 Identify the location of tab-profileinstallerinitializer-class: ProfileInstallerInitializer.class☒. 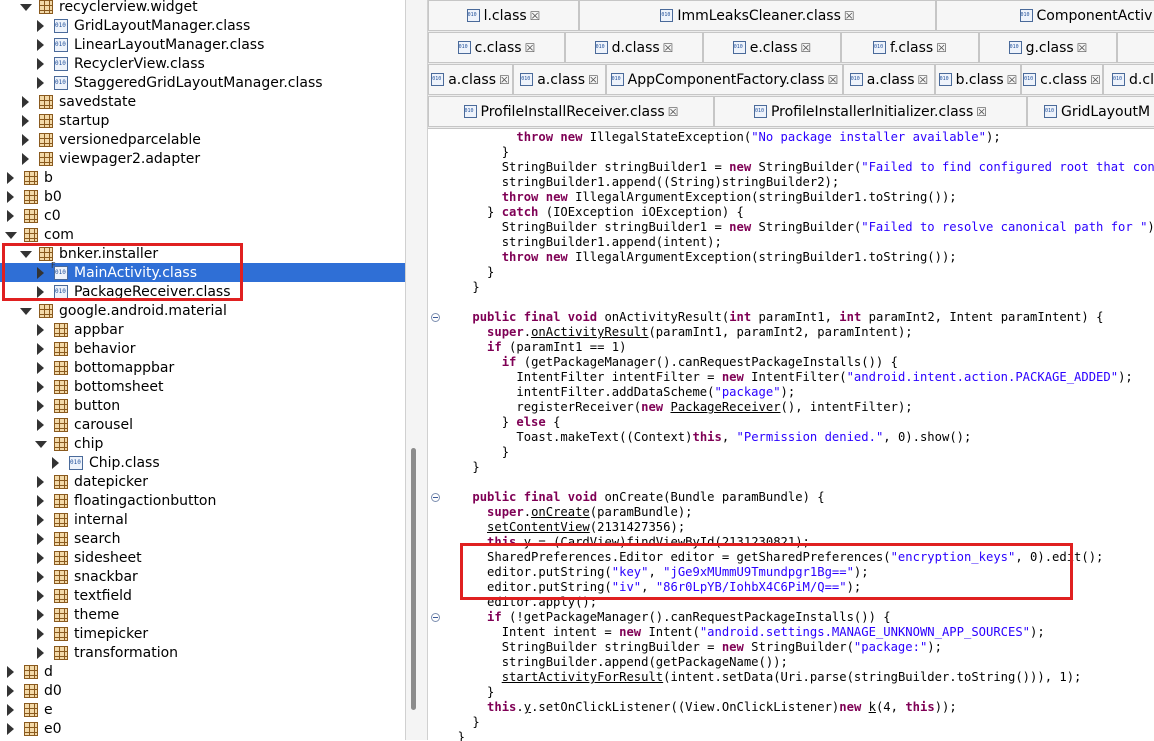
(870, 111).